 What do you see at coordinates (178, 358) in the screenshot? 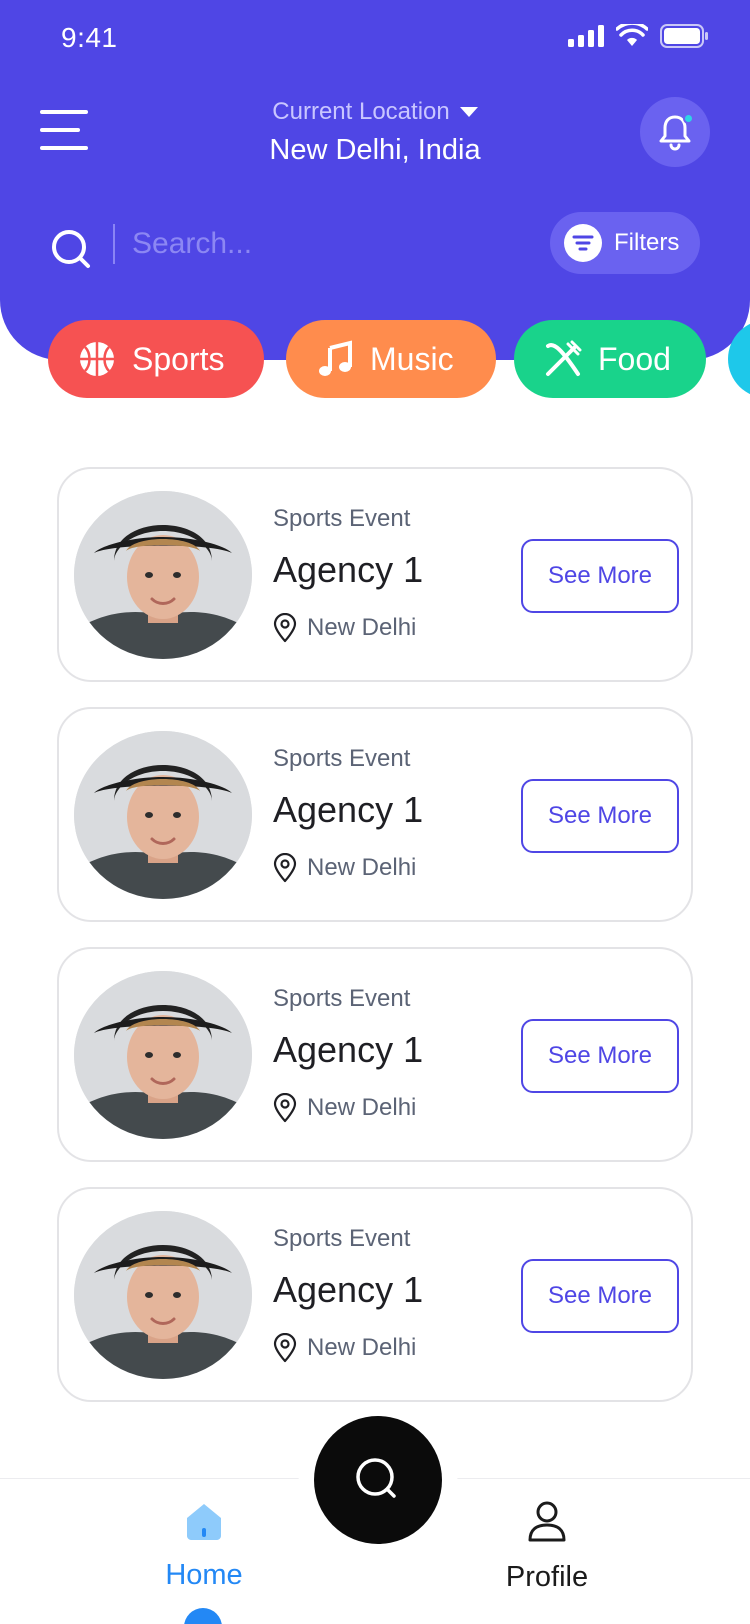
I see `category-label: Sports` at bounding box center [178, 358].